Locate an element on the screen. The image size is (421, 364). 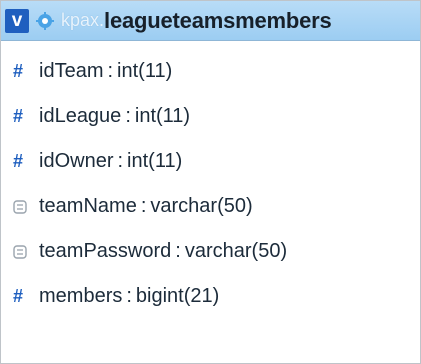
column-row: # idTeam : int(11) is located at coordinates (210, 71).